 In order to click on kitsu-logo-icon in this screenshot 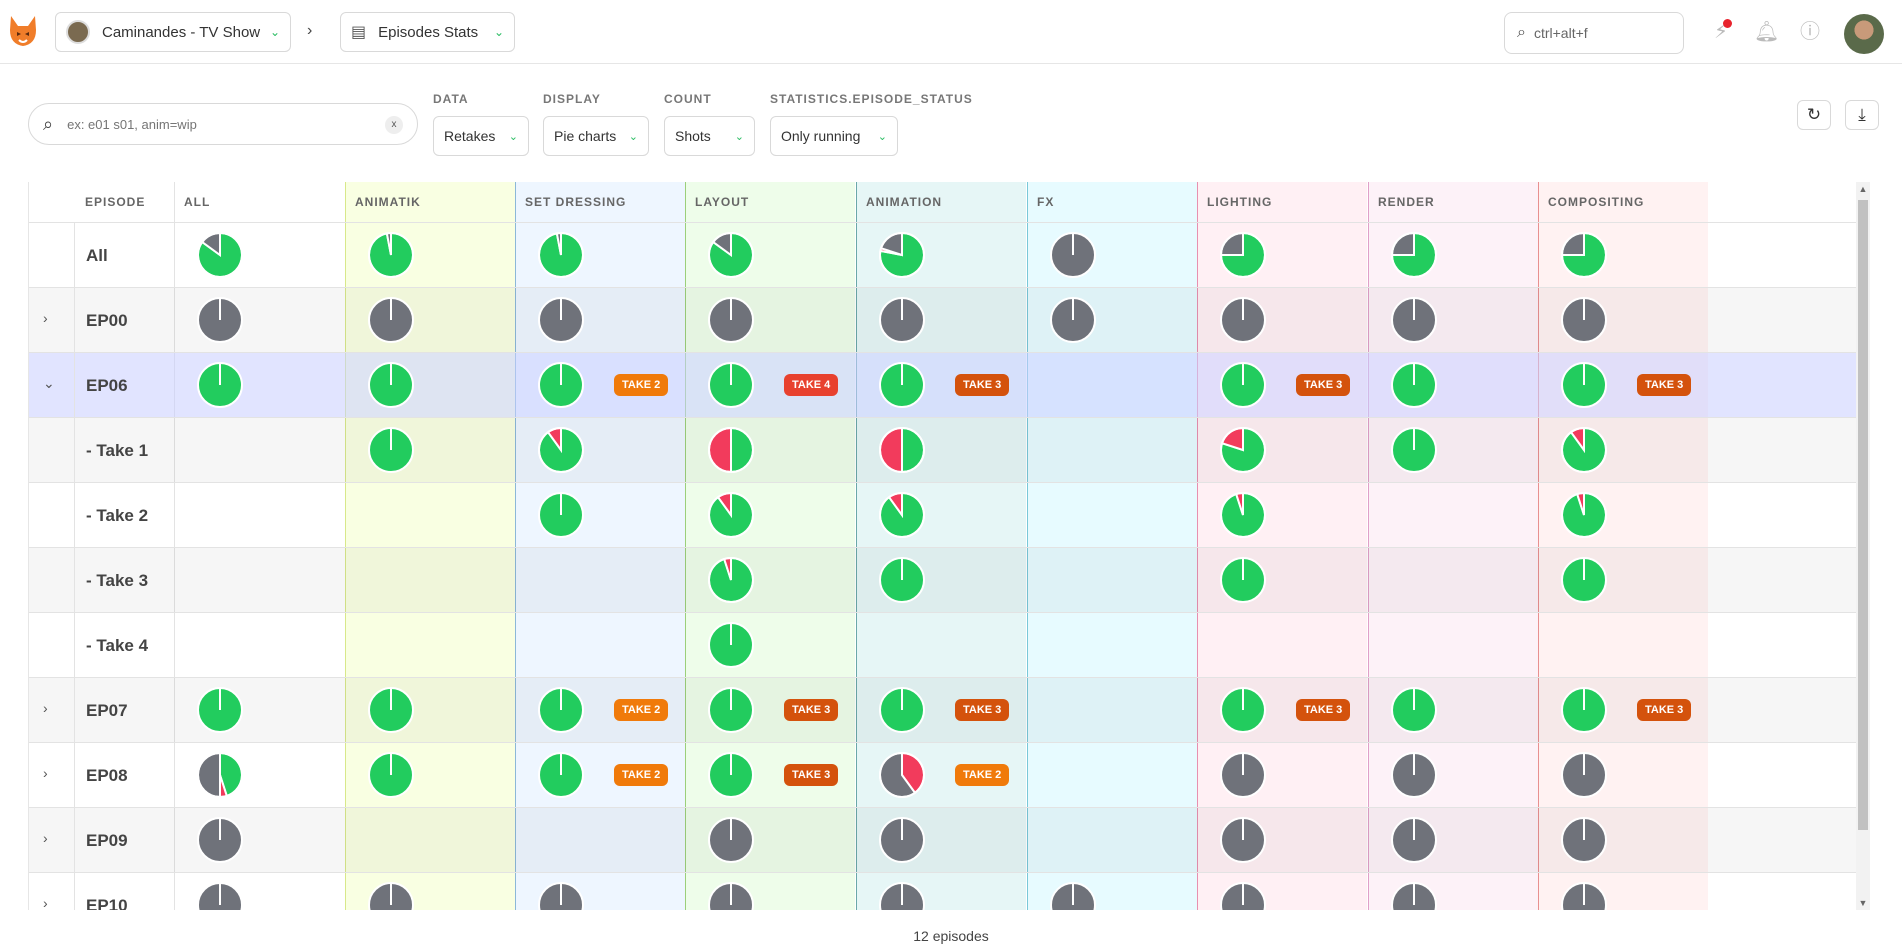, I will do `click(23, 31)`.